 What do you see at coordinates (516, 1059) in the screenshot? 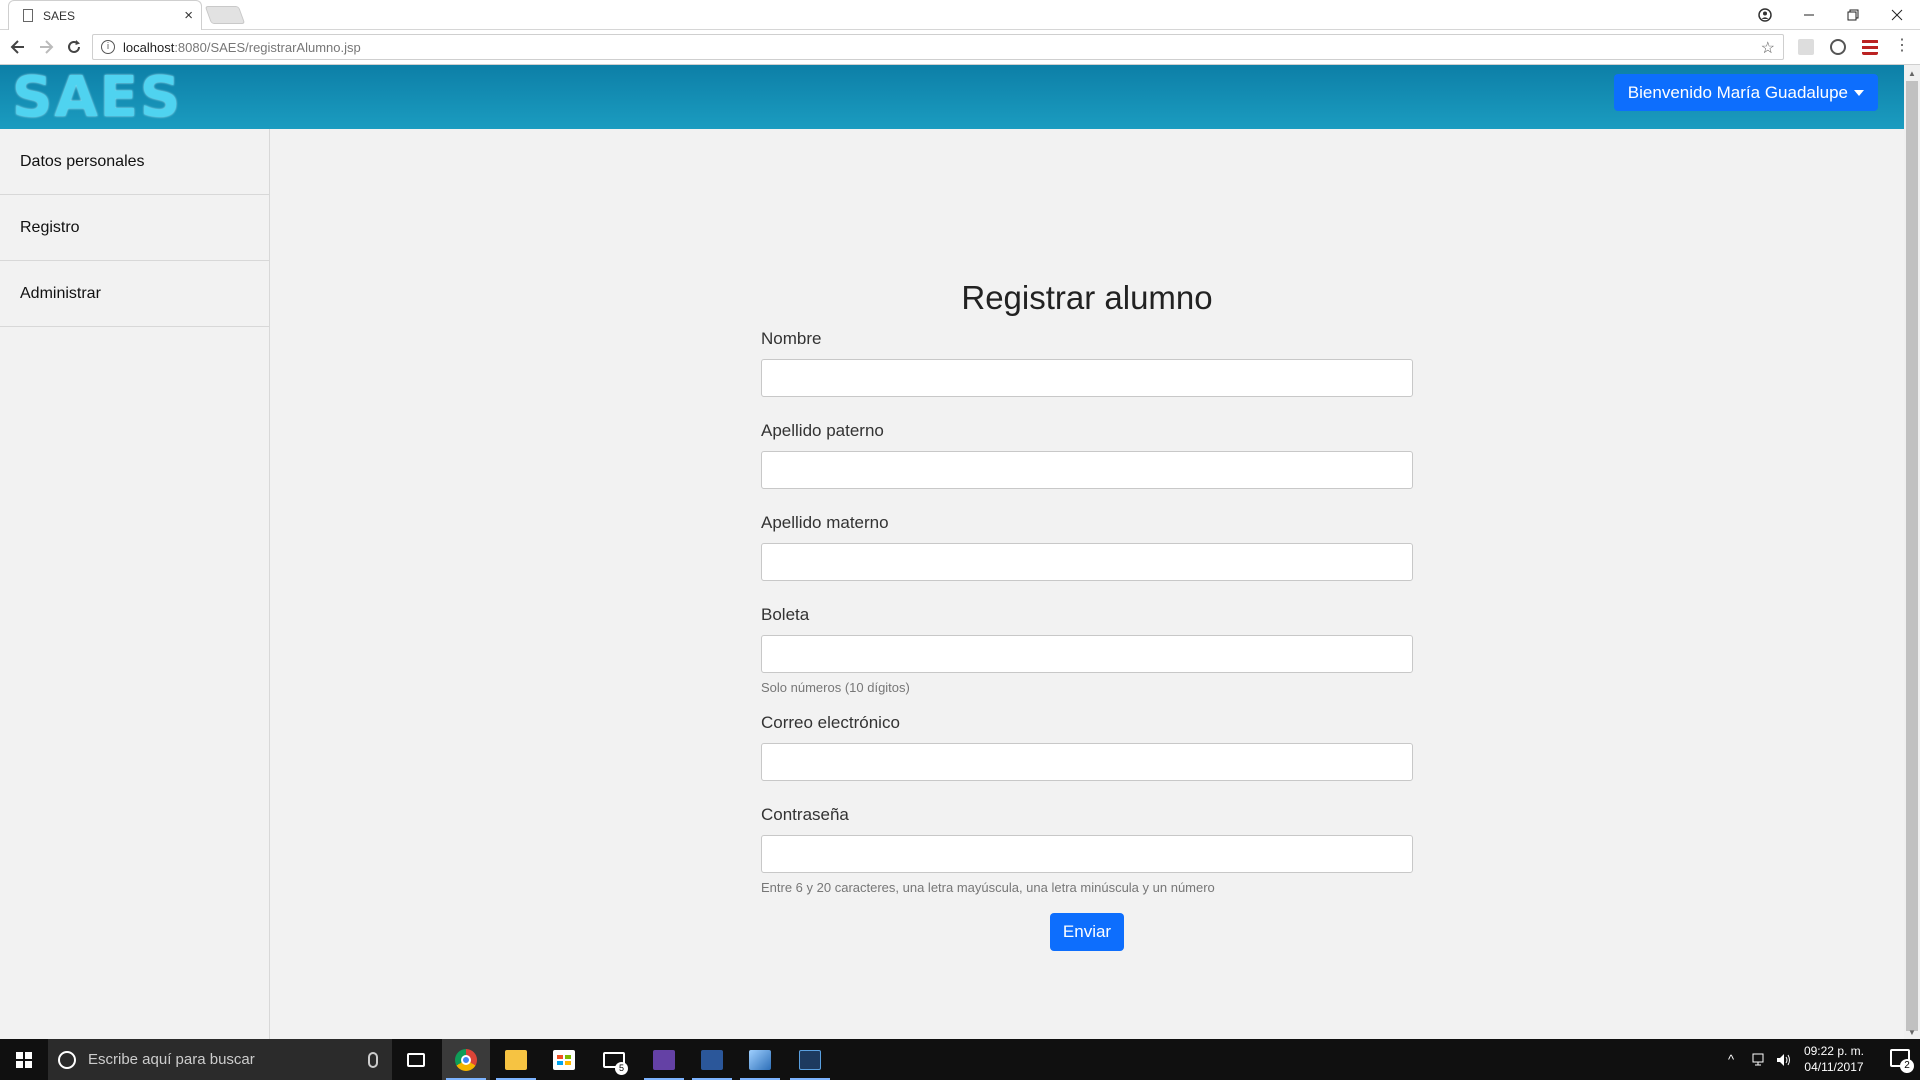
I see `file-explorer-icon` at bounding box center [516, 1059].